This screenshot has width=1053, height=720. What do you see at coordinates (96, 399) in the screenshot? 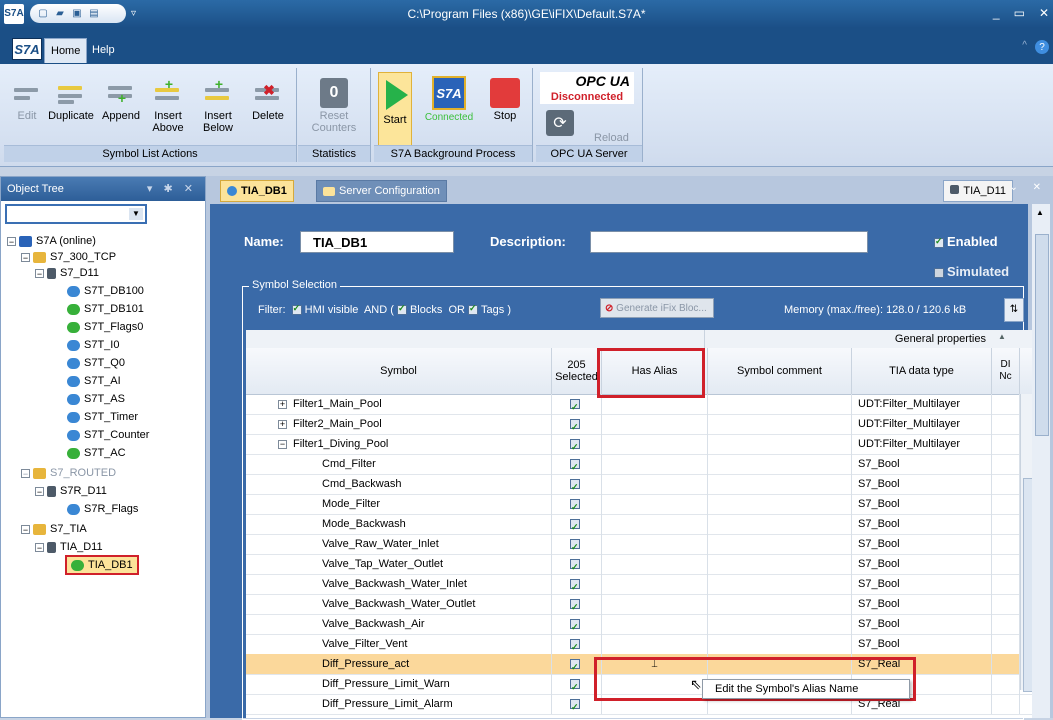
I see `tree-node-as: S7T_AS` at bounding box center [96, 399].